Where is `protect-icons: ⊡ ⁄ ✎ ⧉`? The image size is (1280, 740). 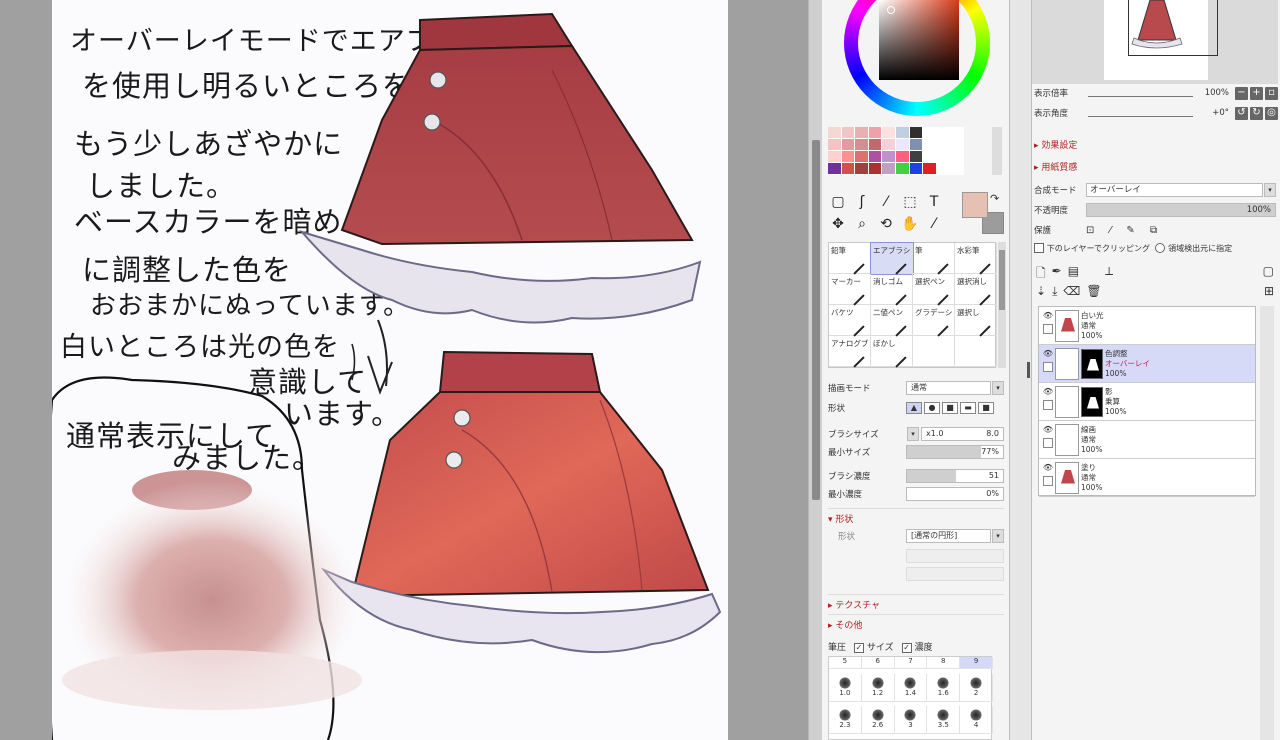 protect-icons: ⊡ ⁄ ✎ ⧉ is located at coordinates (1124, 230).